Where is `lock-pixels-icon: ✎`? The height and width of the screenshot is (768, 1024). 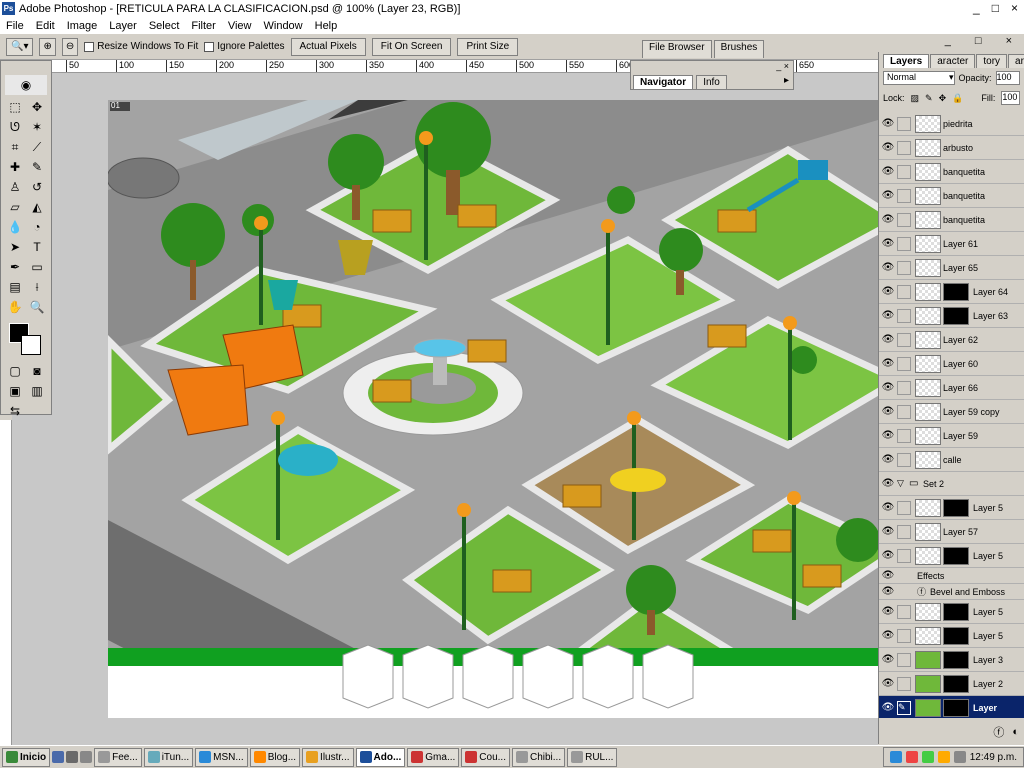 lock-pixels-icon: ✎ is located at coordinates (929, 98).